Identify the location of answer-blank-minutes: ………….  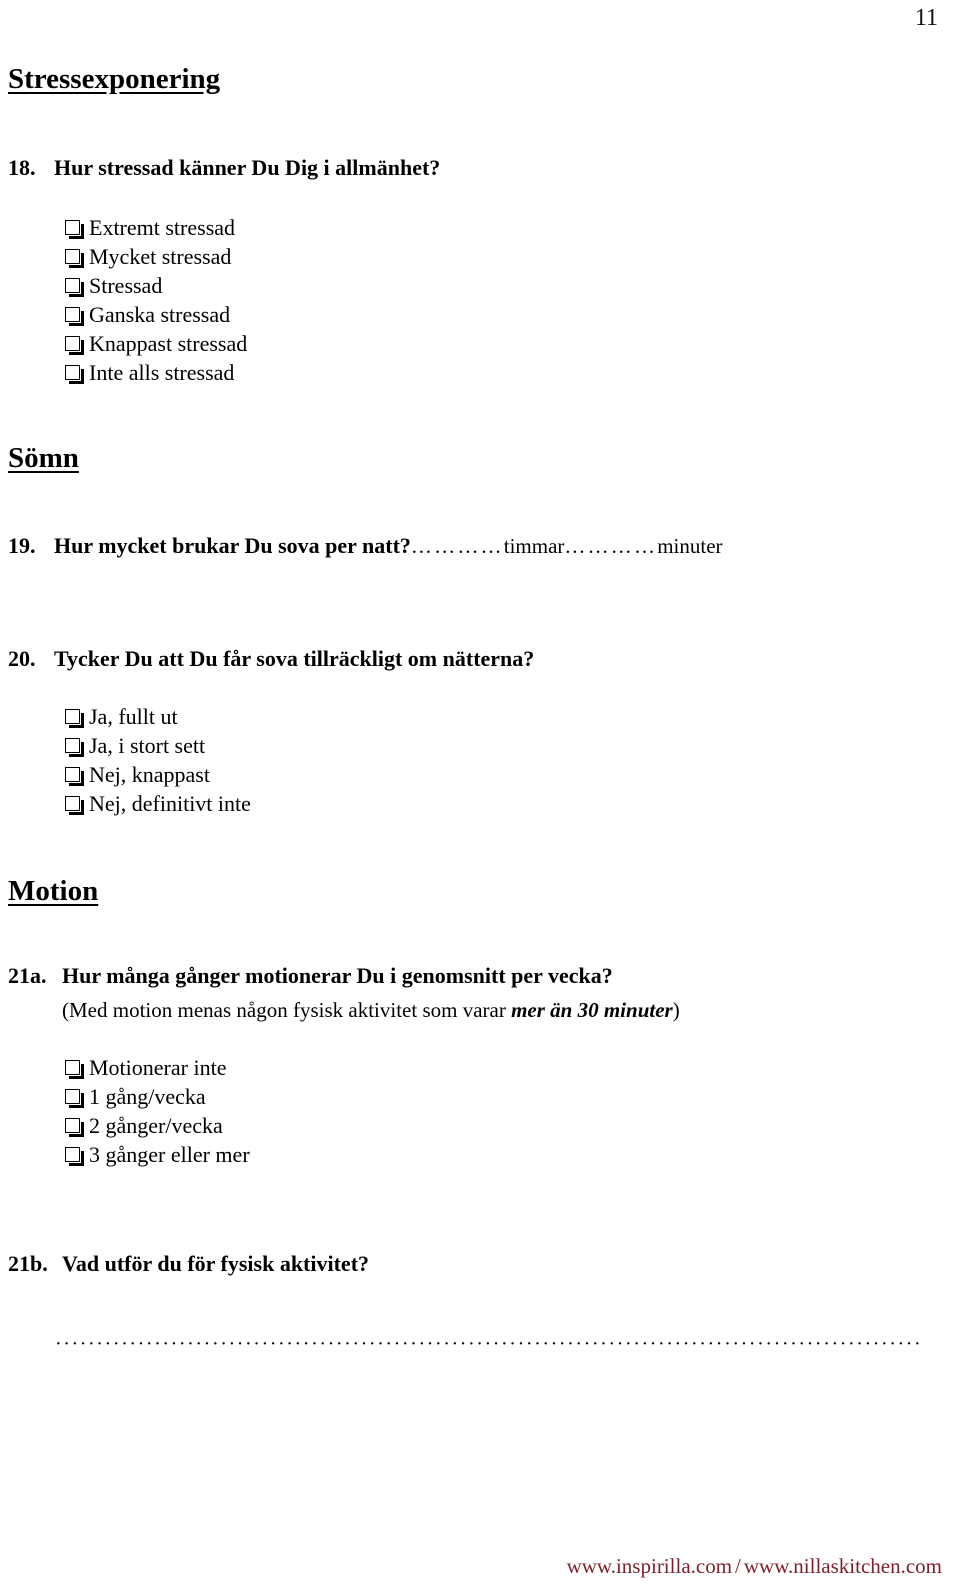
(610, 546).